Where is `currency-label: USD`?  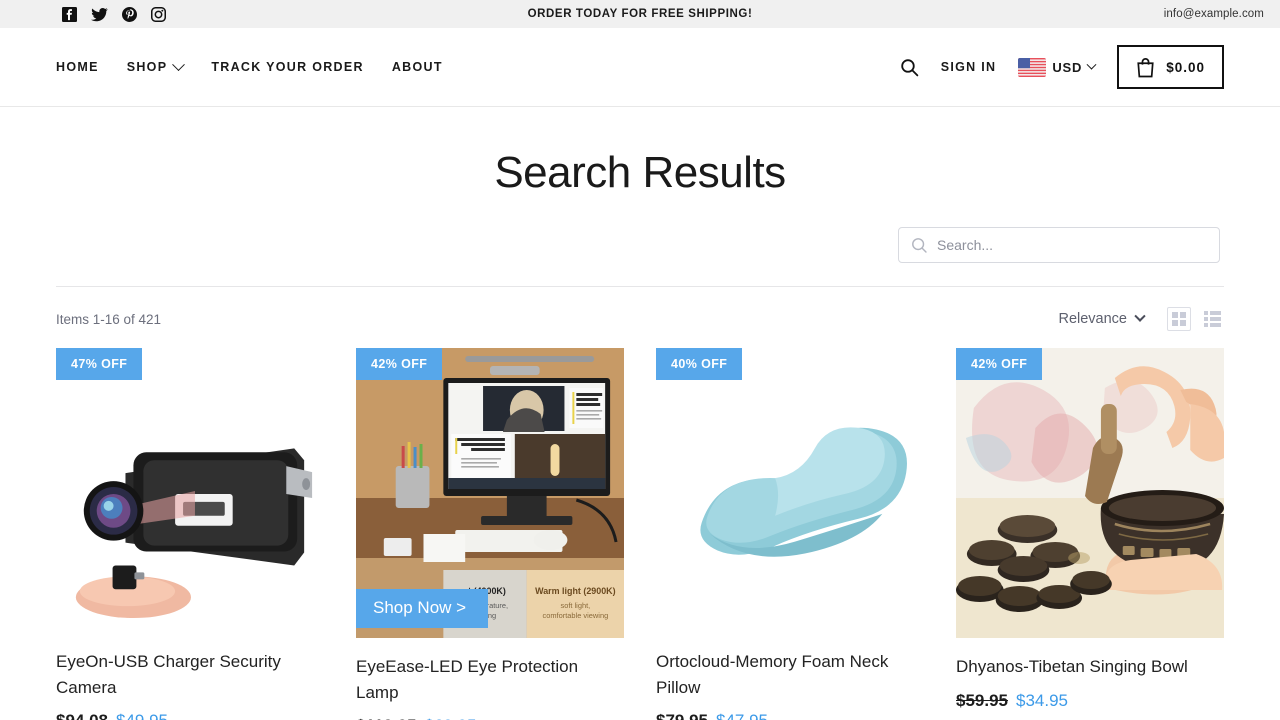 currency-label: USD is located at coordinates (1067, 67).